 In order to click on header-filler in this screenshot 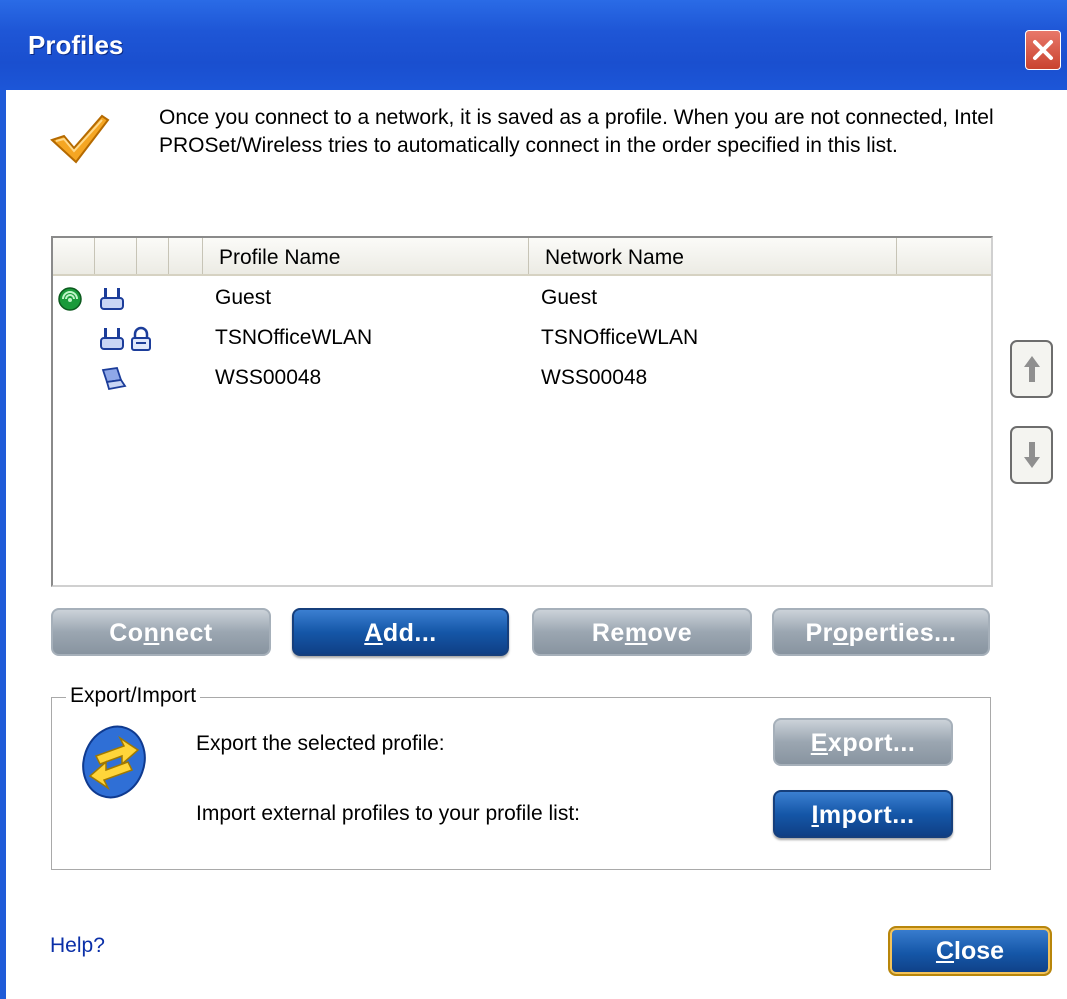, I will do `click(945, 256)`.